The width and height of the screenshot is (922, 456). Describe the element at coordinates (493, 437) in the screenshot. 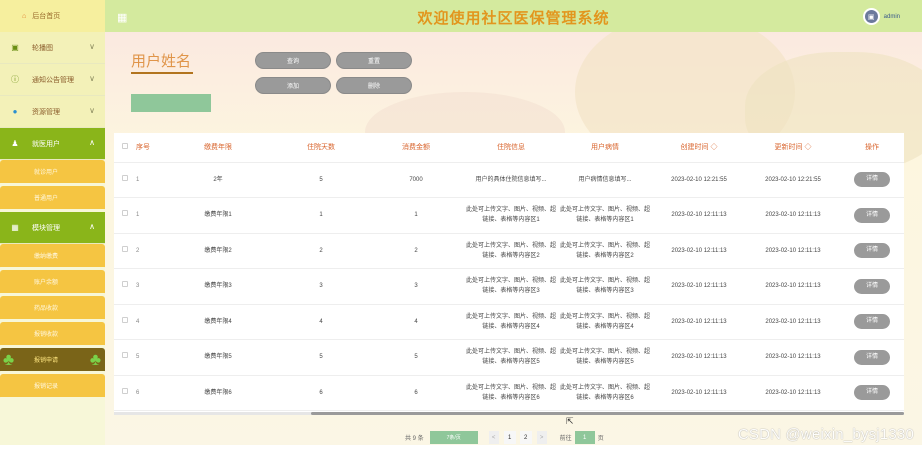

I see `prev-page-button: <` at that location.